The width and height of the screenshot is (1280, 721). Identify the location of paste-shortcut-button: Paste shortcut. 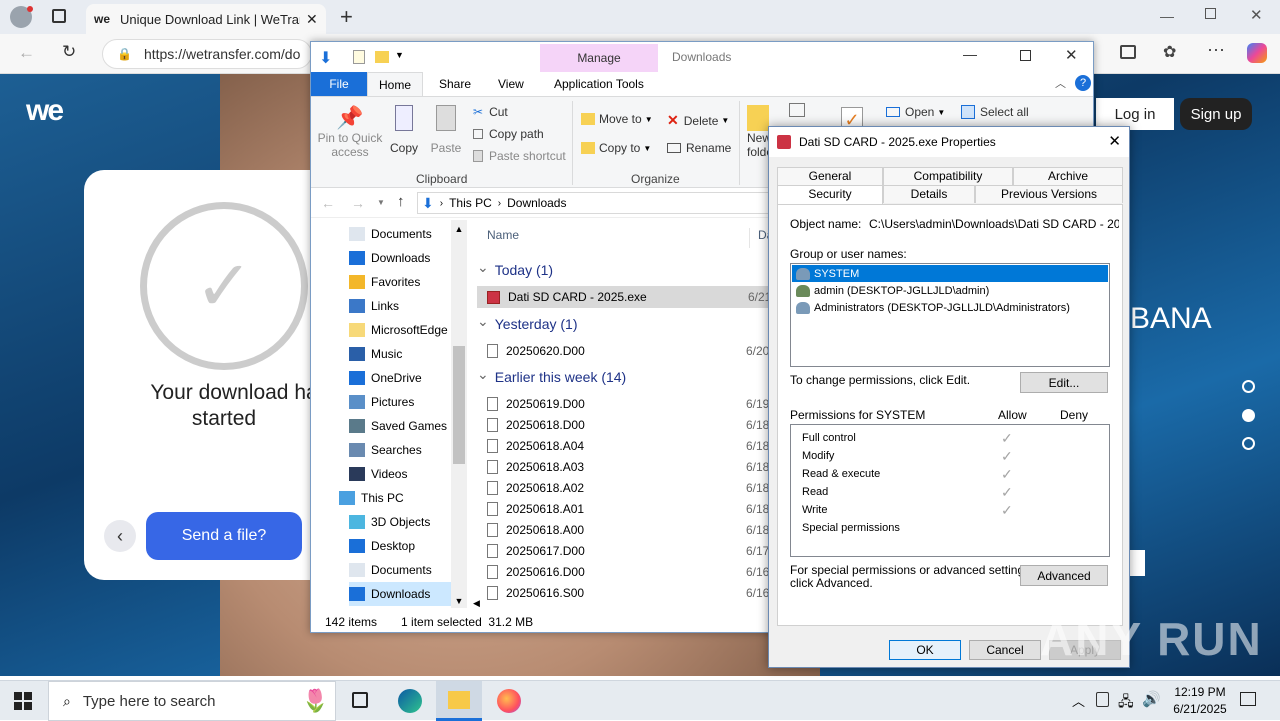
(519, 156).